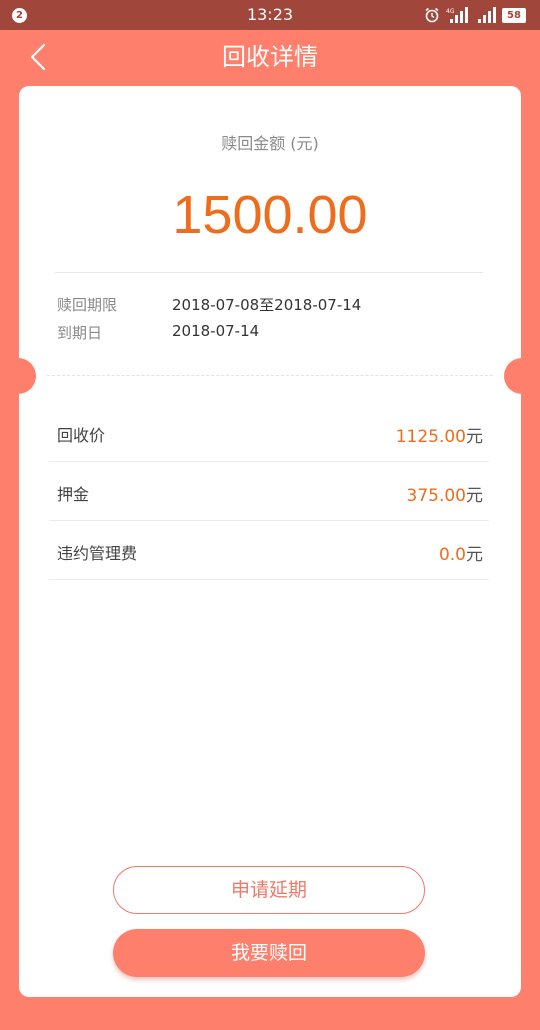  I want to click on deposit-amount: 375.00, so click(436, 496).